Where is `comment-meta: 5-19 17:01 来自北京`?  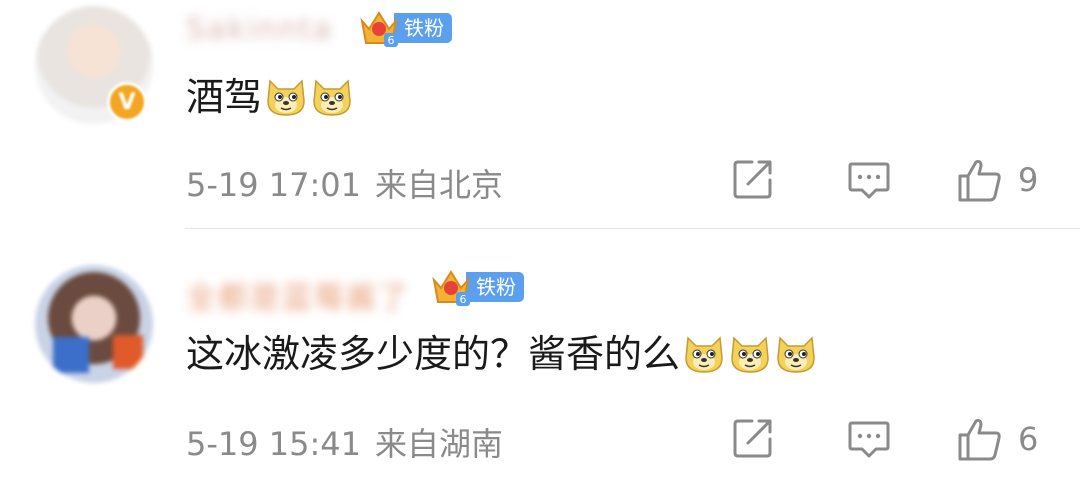
comment-meta: 5-19 17:01 来自北京 is located at coordinates (344, 183).